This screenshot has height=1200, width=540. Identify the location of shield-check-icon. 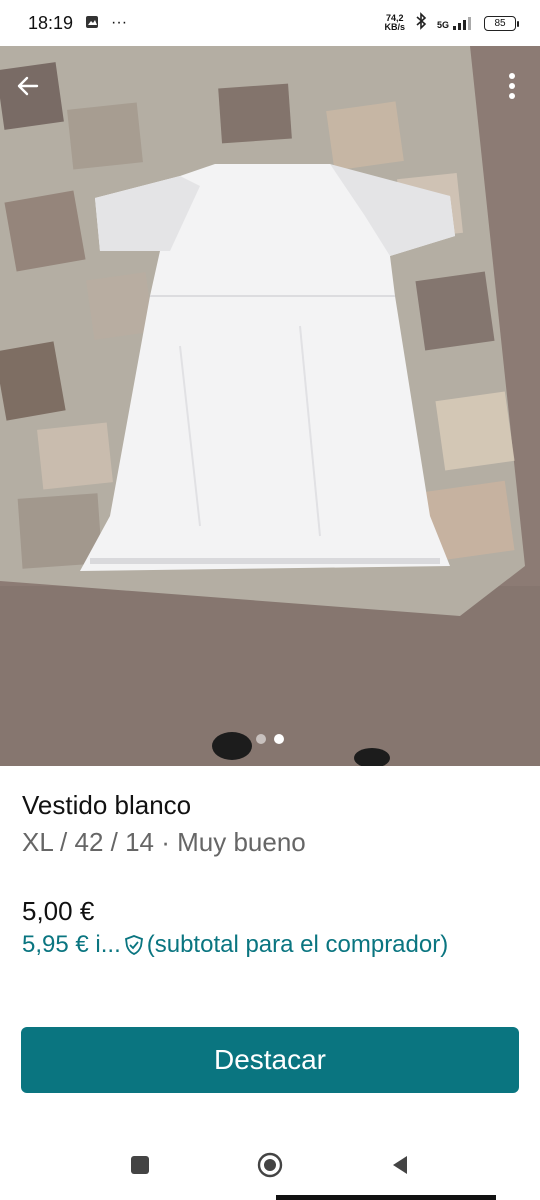
(134, 945).